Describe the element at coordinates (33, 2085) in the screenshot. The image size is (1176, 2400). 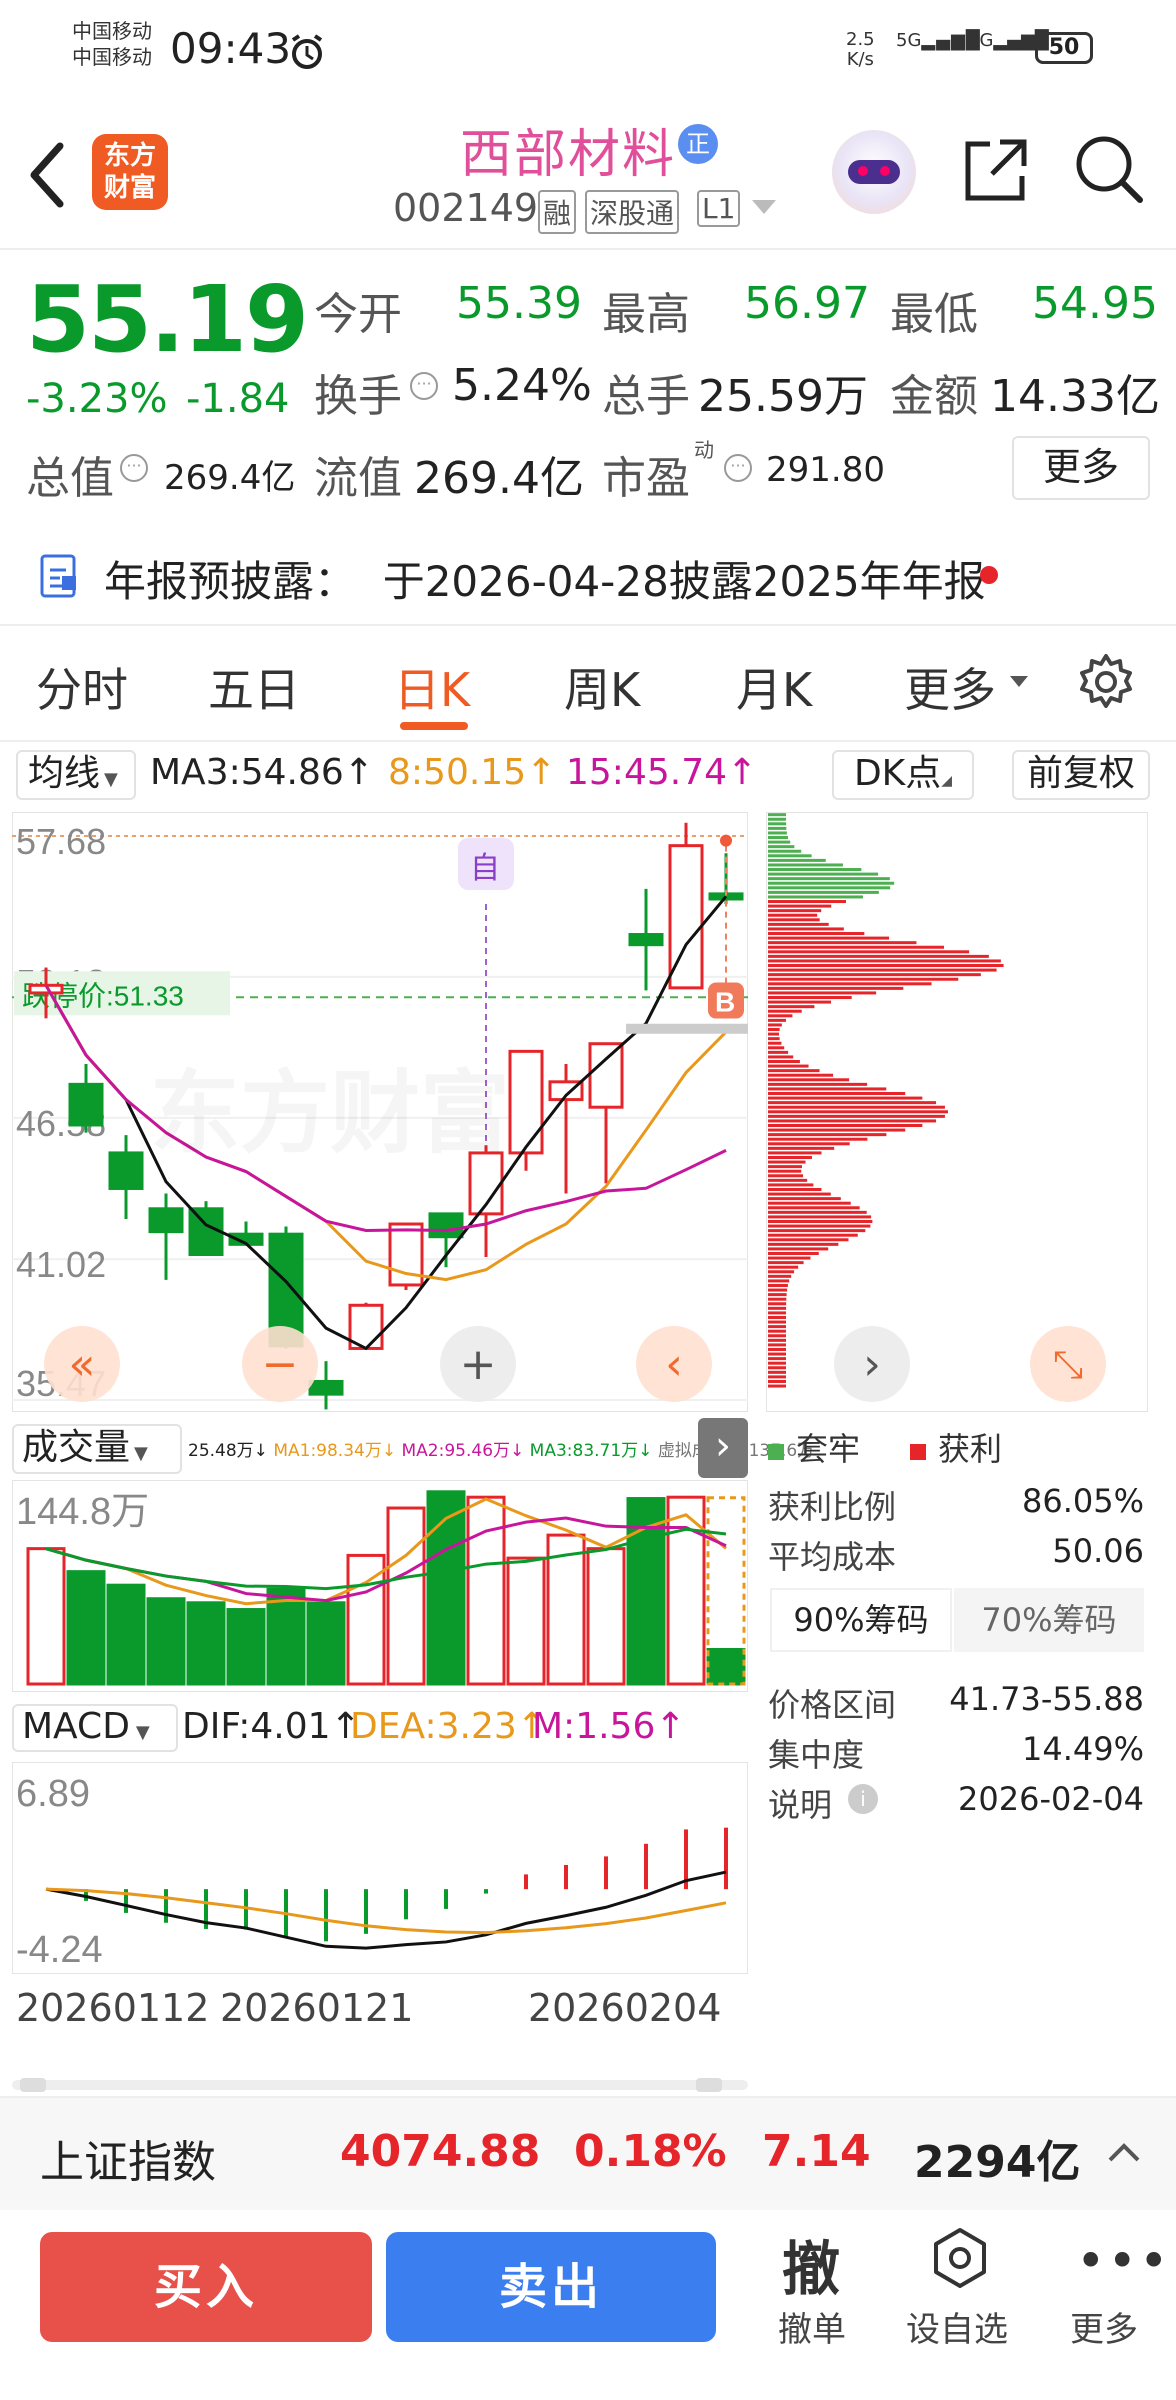
I see `drag-handle-left` at that location.